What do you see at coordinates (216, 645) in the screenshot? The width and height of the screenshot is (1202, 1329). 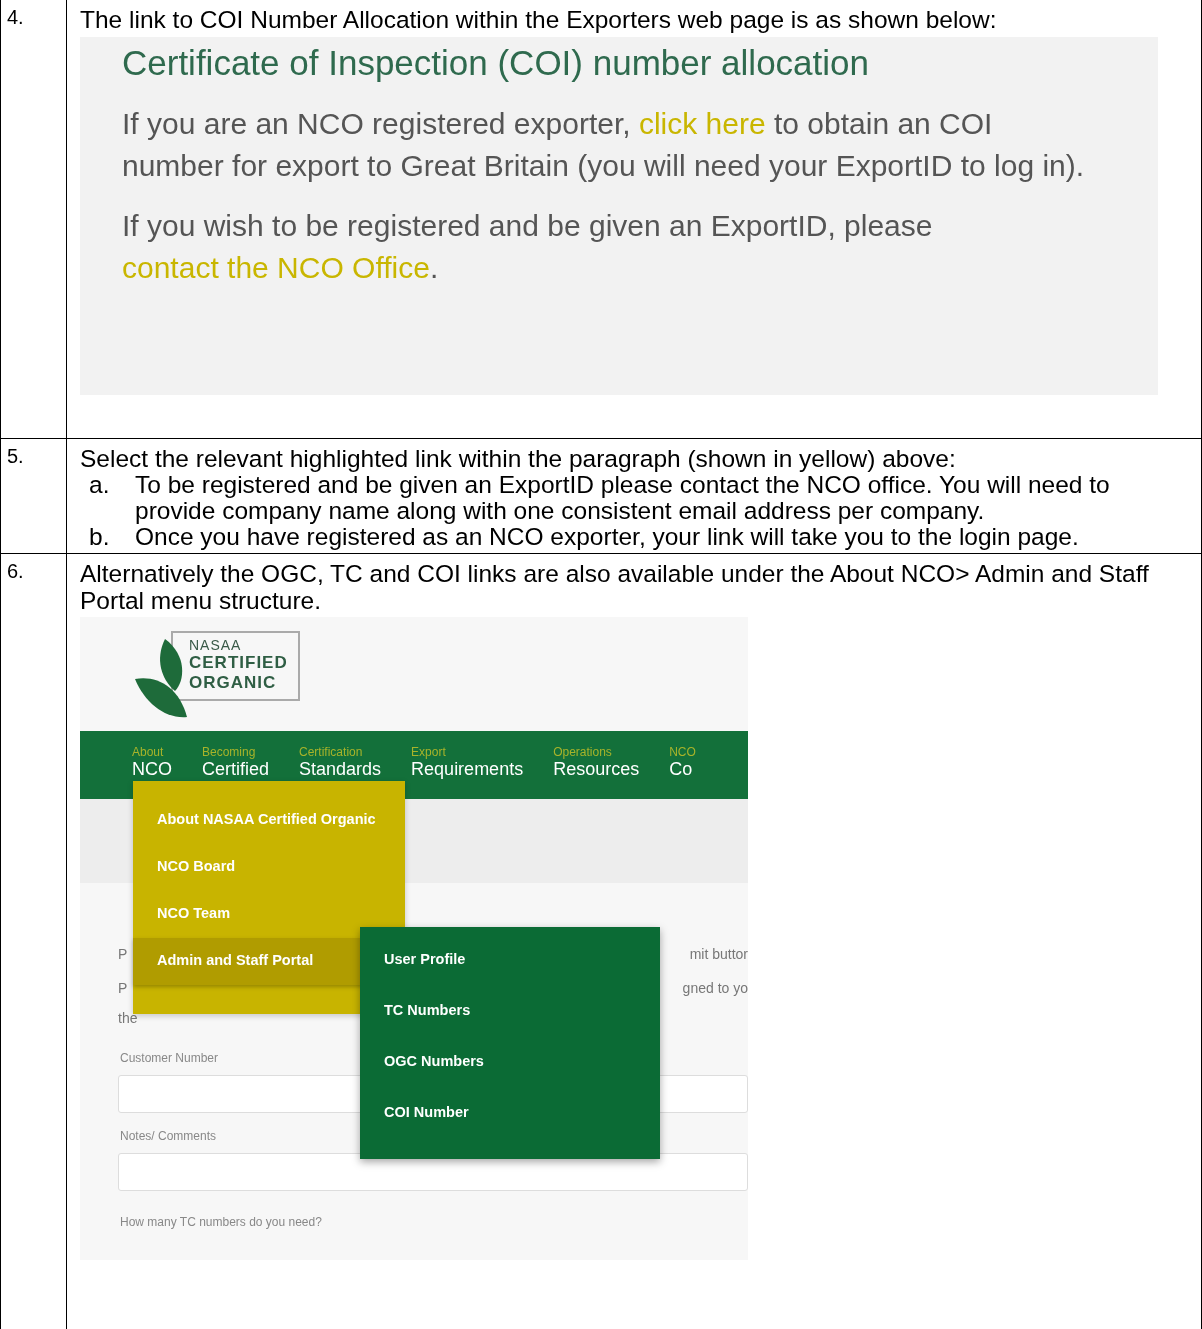 I see `logo-text: NASAA` at bounding box center [216, 645].